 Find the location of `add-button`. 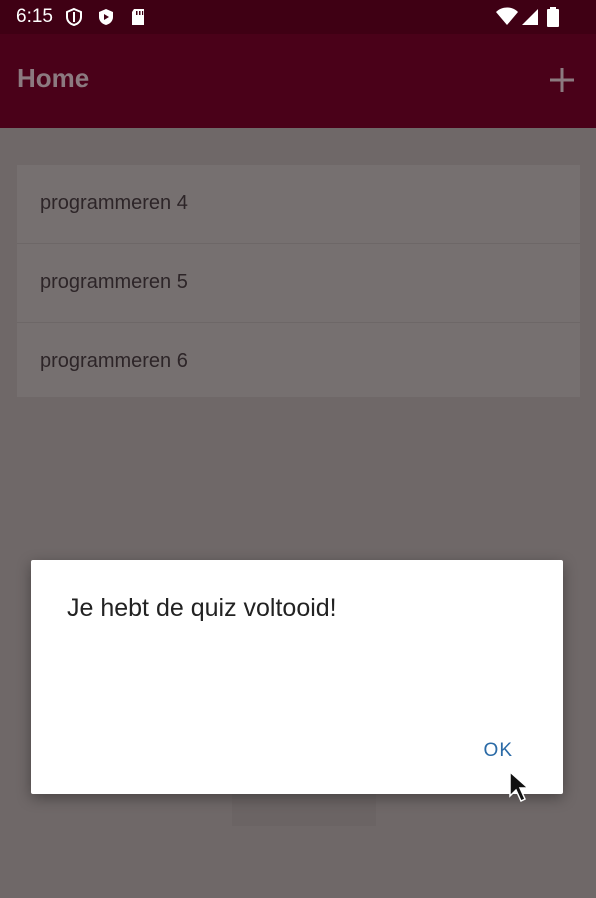

add-button is located at coordinates (562, 80).